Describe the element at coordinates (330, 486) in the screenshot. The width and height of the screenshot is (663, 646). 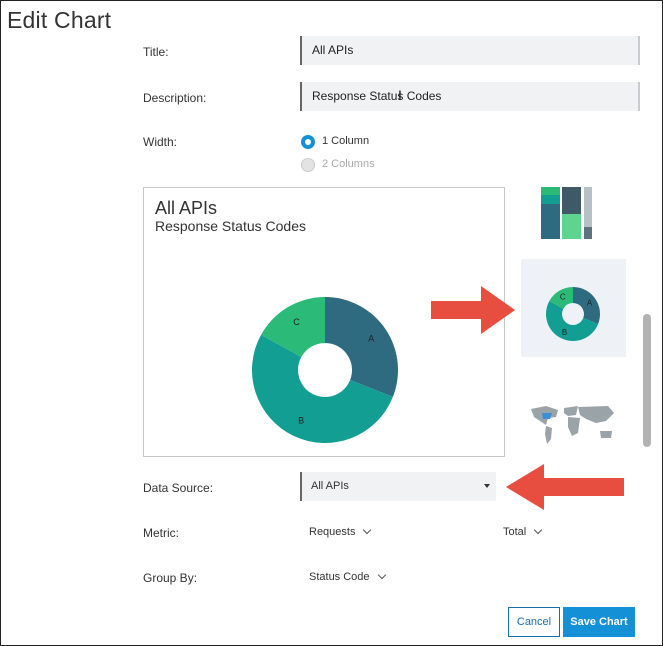
I see `data-source-value: All APIs` at that location.